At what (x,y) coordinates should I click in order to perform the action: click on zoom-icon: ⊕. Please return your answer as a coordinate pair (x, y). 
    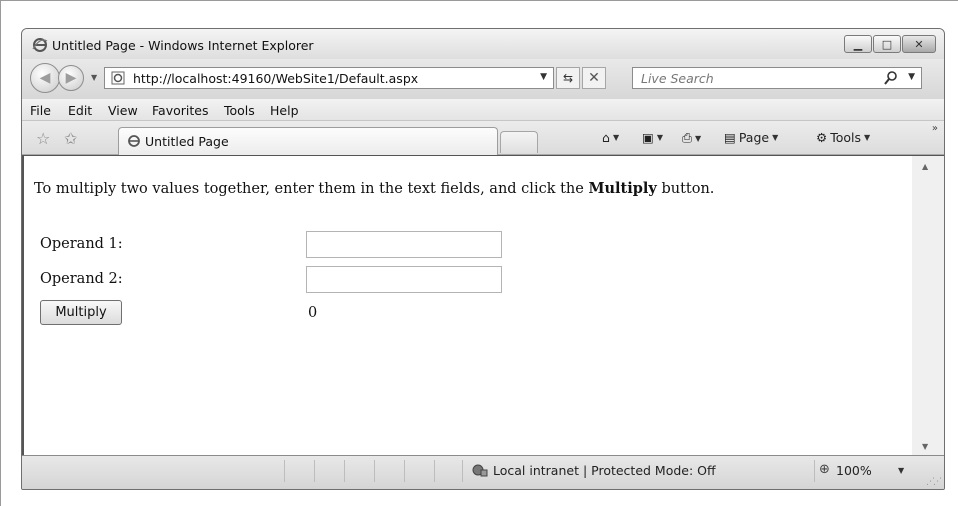
    Looking at the image, I should click on (824, 469).